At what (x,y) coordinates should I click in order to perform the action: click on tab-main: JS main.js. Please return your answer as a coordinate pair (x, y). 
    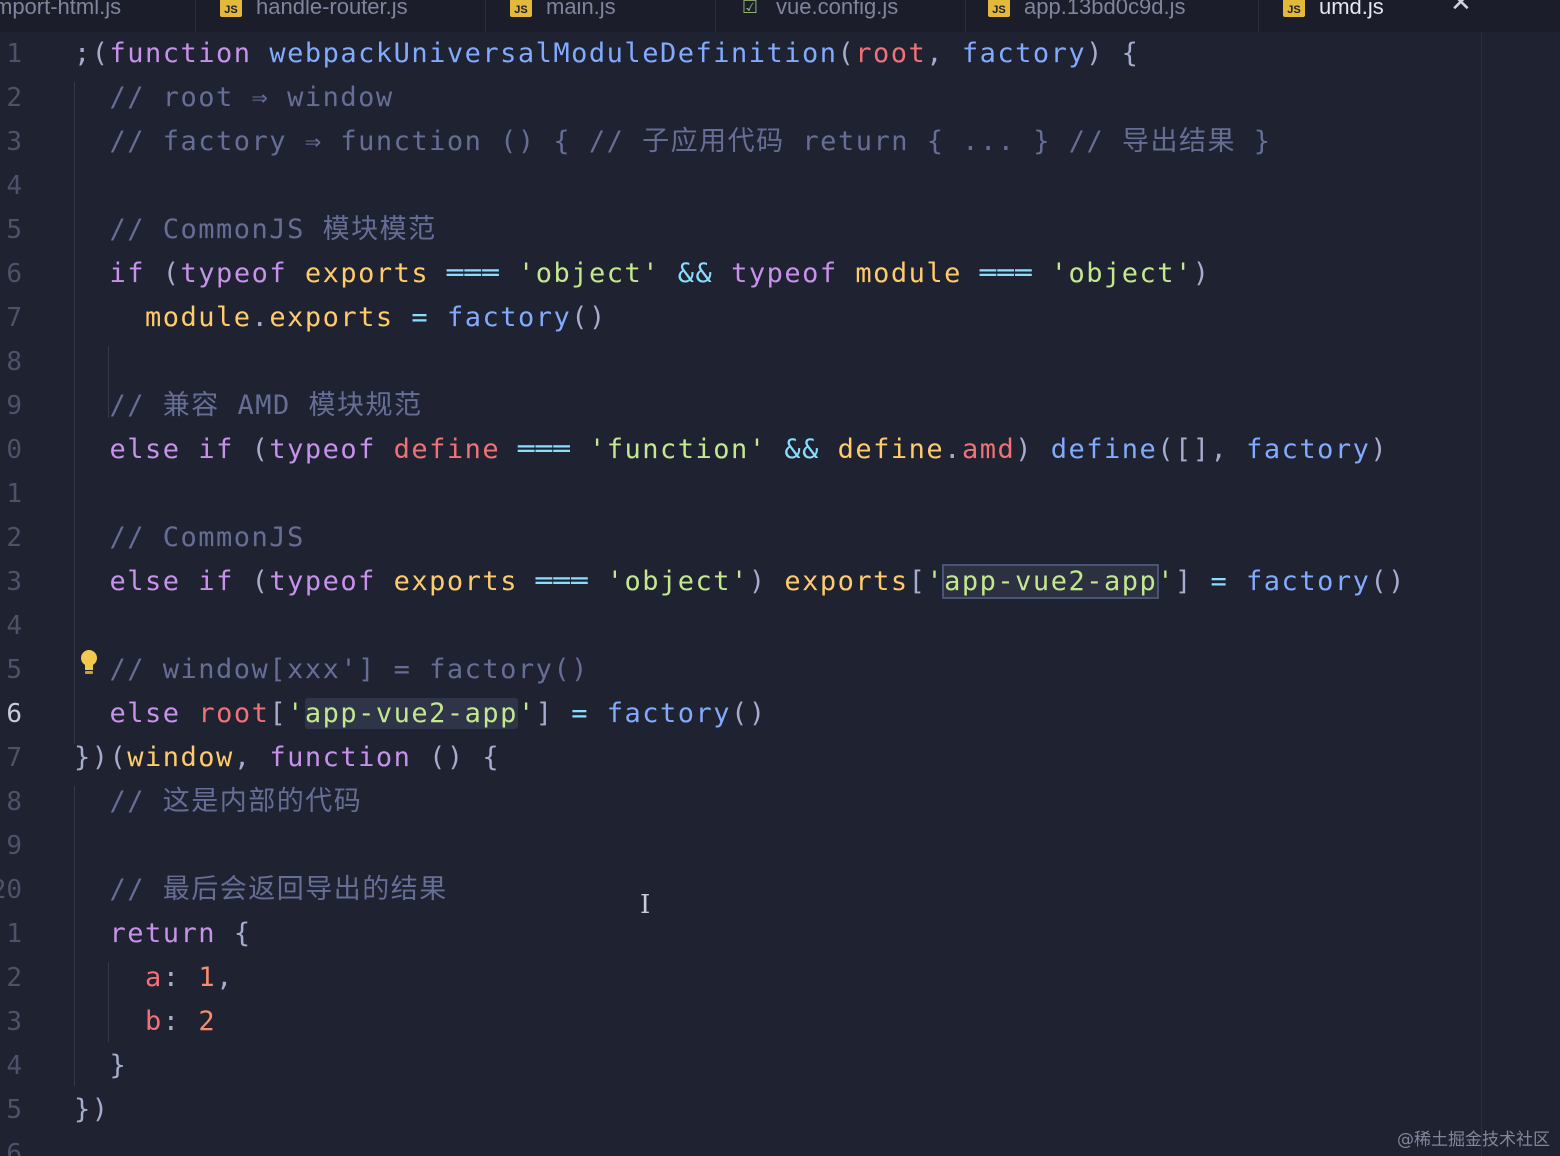
    Looking at the image, I should click on (563, 14).